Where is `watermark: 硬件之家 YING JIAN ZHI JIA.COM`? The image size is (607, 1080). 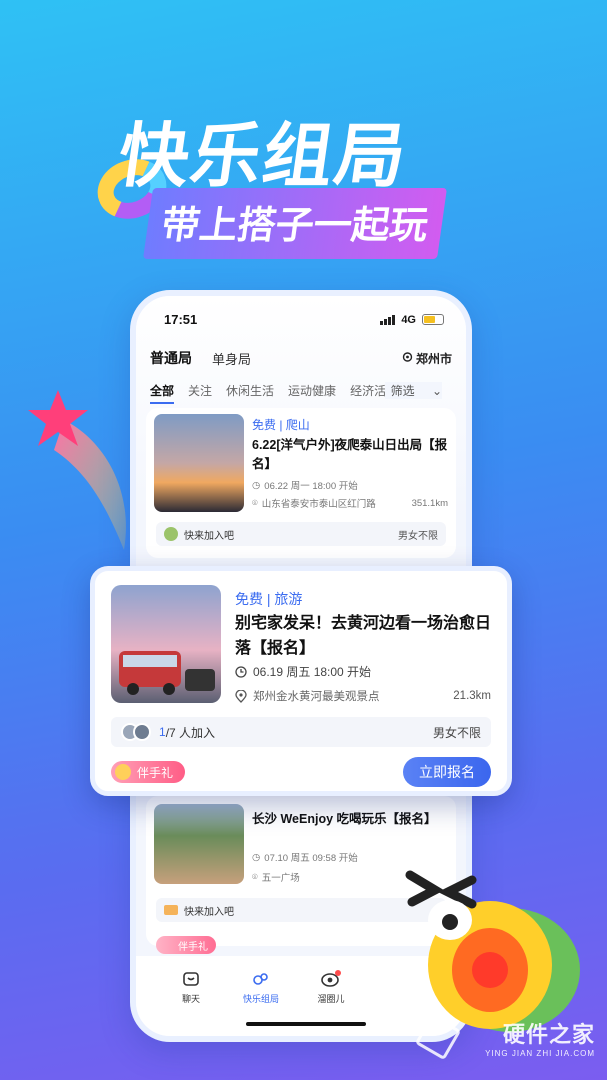 watermark: 硬件之家 YING JIAN ZHI JIA.COM is located at coordinates (540, 1037).